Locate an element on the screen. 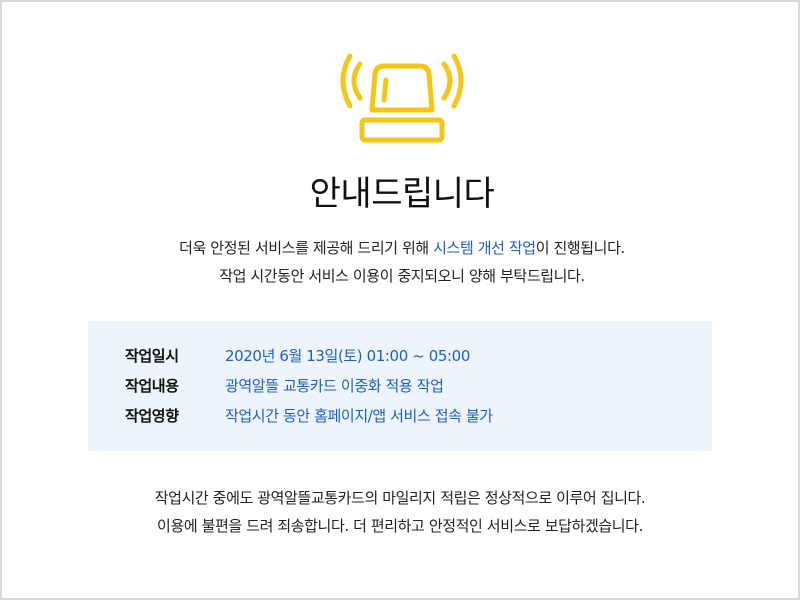 This screenshot has height=600, width=800. intro-line-2: 작업 시간동안 서비스 이용이 중지되오니 양해 부탁드립니다. is located at coordinates (402, 276).